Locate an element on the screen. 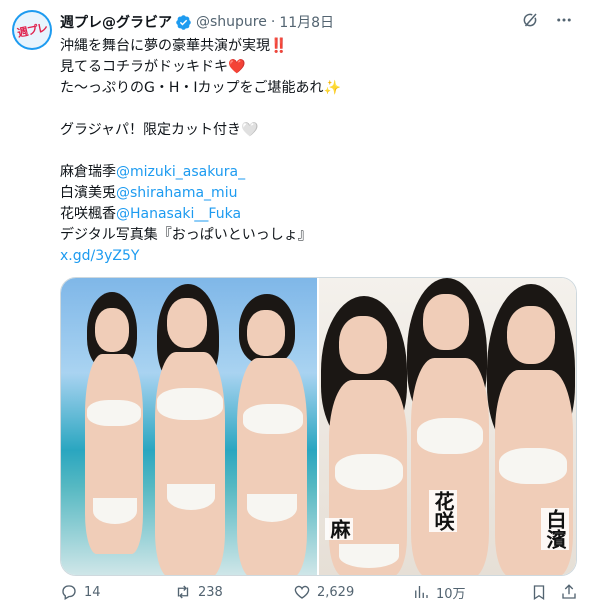  avatar-logo-text: 週プレ is located at coordinates (32, 30).